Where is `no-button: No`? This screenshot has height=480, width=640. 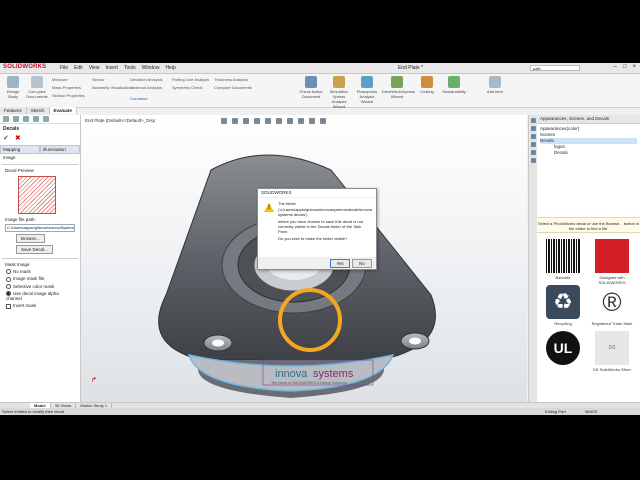
no-button: No is located at coordinates (362, 263).